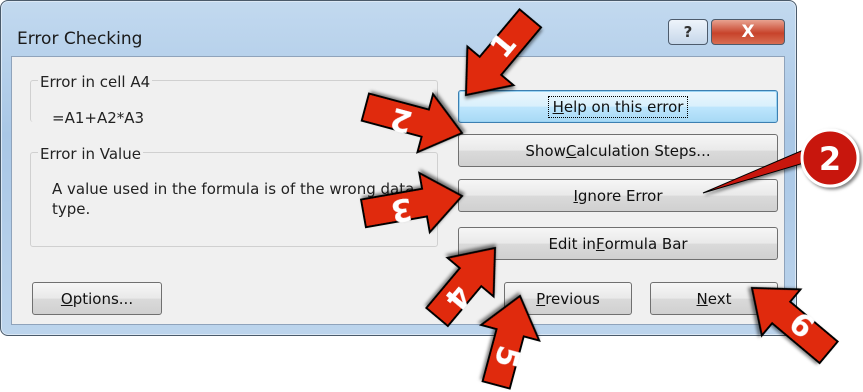 This screenshot has height=392, width=863. I want to click on annotation-circle-2: 2, so click(830, 158).